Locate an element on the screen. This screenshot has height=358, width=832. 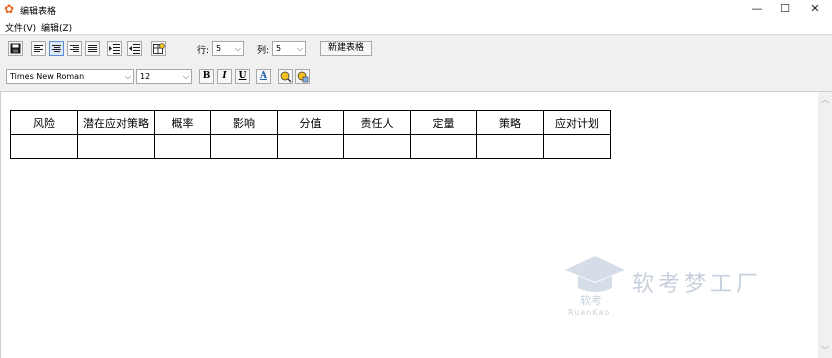
align-right-icon is located at coordinates (74, 48).